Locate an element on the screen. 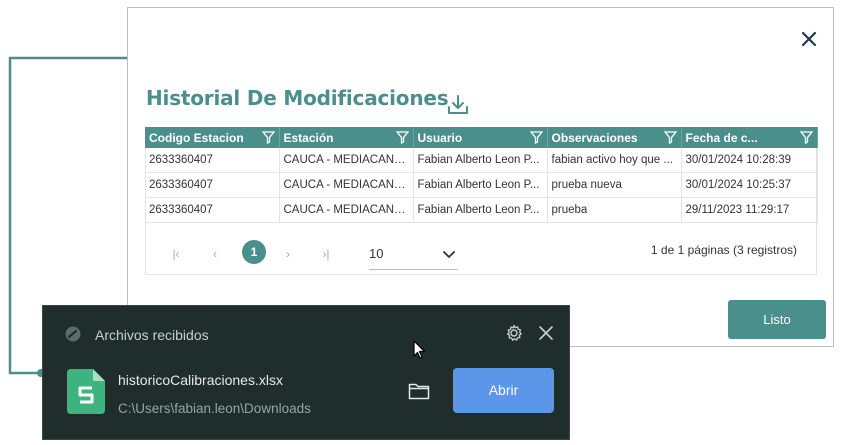 The height and width of the screenshot is (445, 842). page-size-select: 10 is located at coordinates (413, 253).